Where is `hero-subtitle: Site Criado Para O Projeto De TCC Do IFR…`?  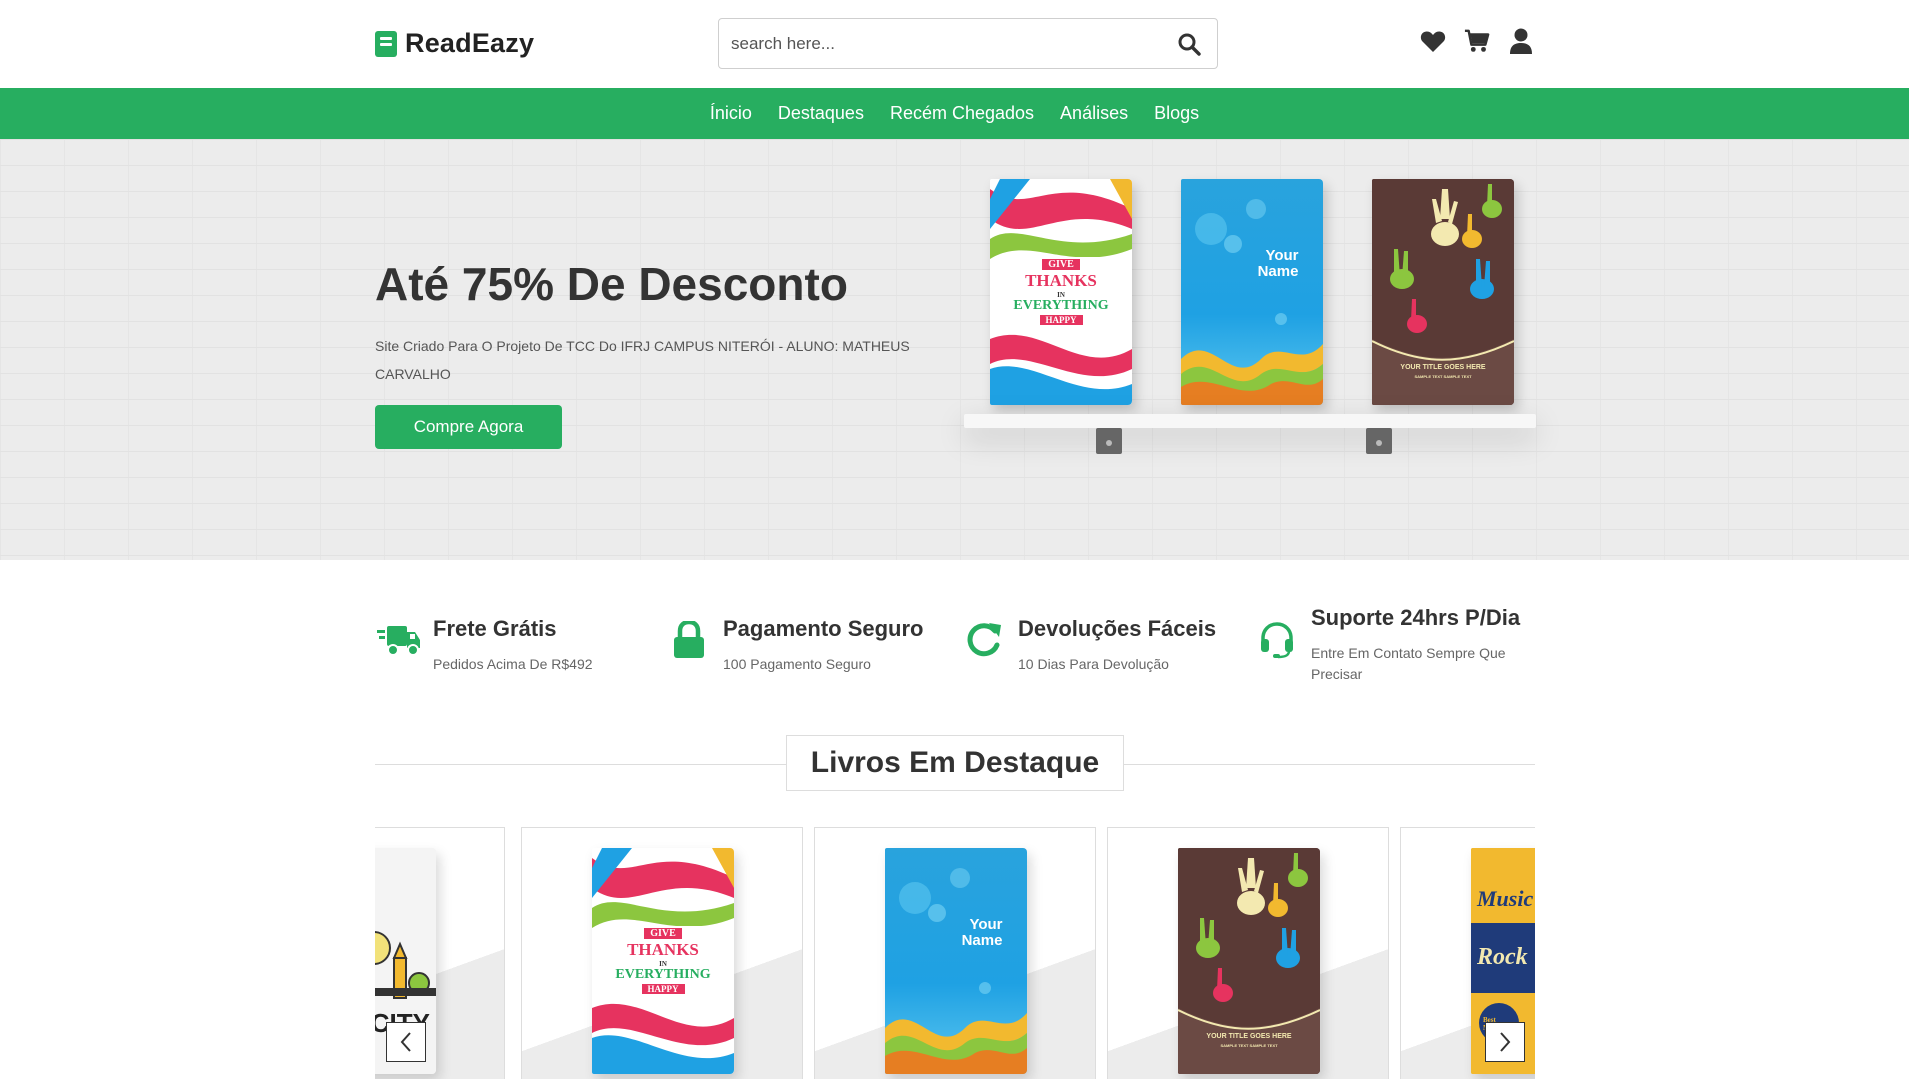 hero-subtitle: Site Criado Para O Projeto De TCC Do IFR… is located at coordinates (642, 360).